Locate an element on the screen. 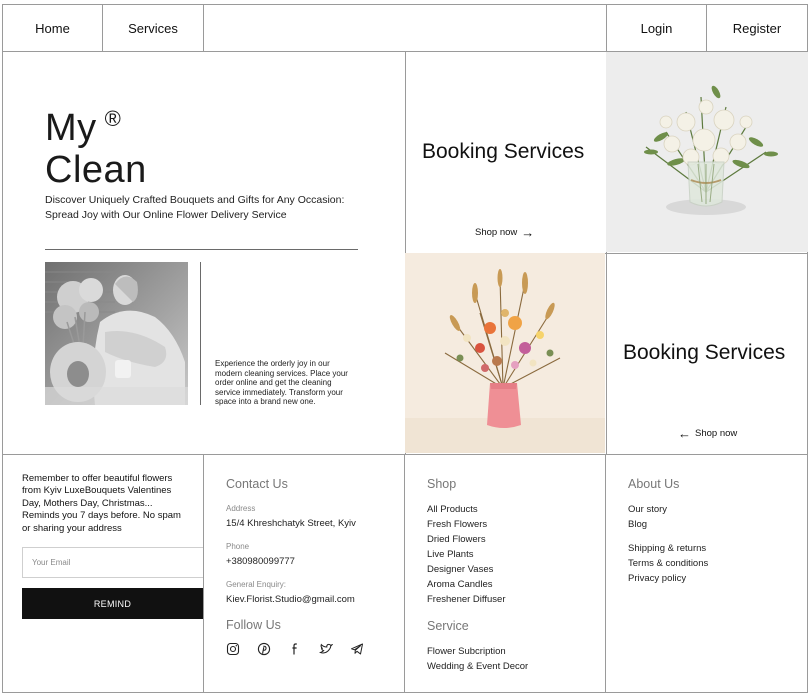 The width and height of the screenshot is (811, 695). dried-bouquet-image is located at coordinates (505, 353).